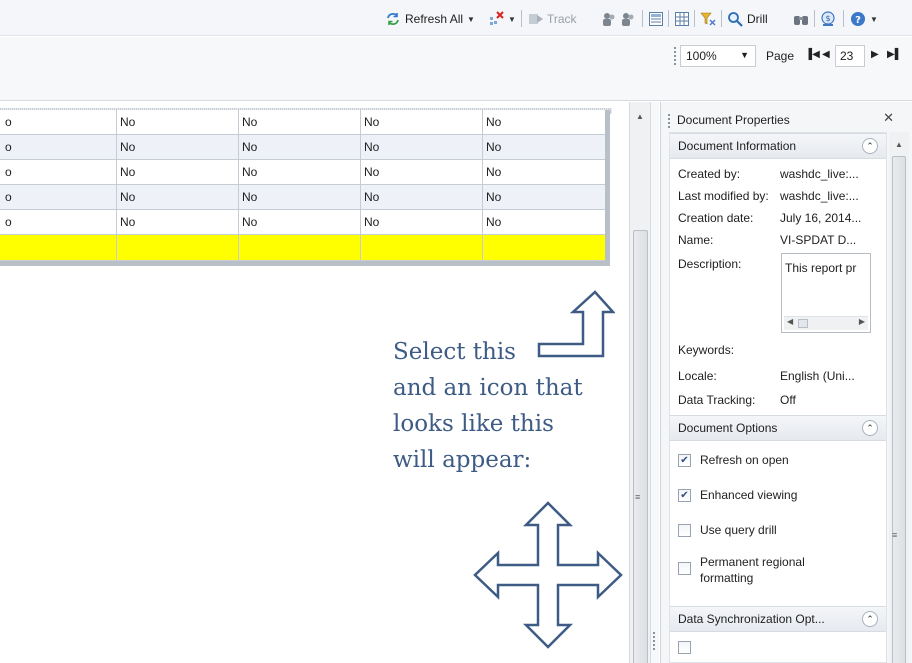 This screenshot has width=912, height=663. I want to click on permanent-regional-formatting-option: Permanent regional formatting, so click(778, 578).